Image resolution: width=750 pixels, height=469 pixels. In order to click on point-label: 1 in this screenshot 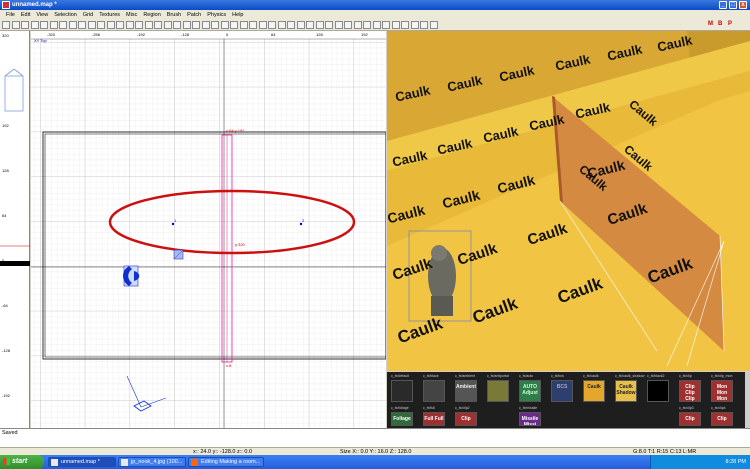, I will do `click(175, 220)`.